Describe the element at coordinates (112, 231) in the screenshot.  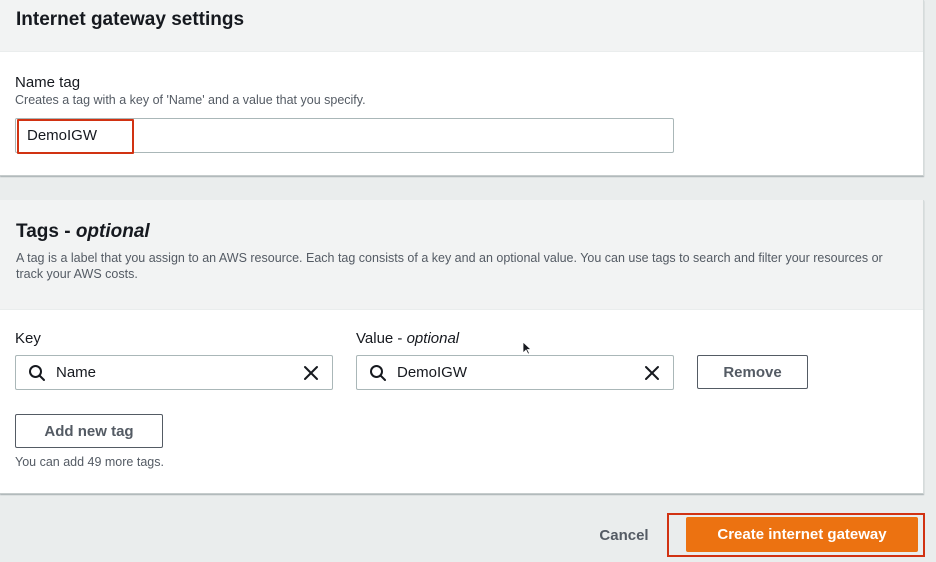
I see `title-optional: optional` at that location.